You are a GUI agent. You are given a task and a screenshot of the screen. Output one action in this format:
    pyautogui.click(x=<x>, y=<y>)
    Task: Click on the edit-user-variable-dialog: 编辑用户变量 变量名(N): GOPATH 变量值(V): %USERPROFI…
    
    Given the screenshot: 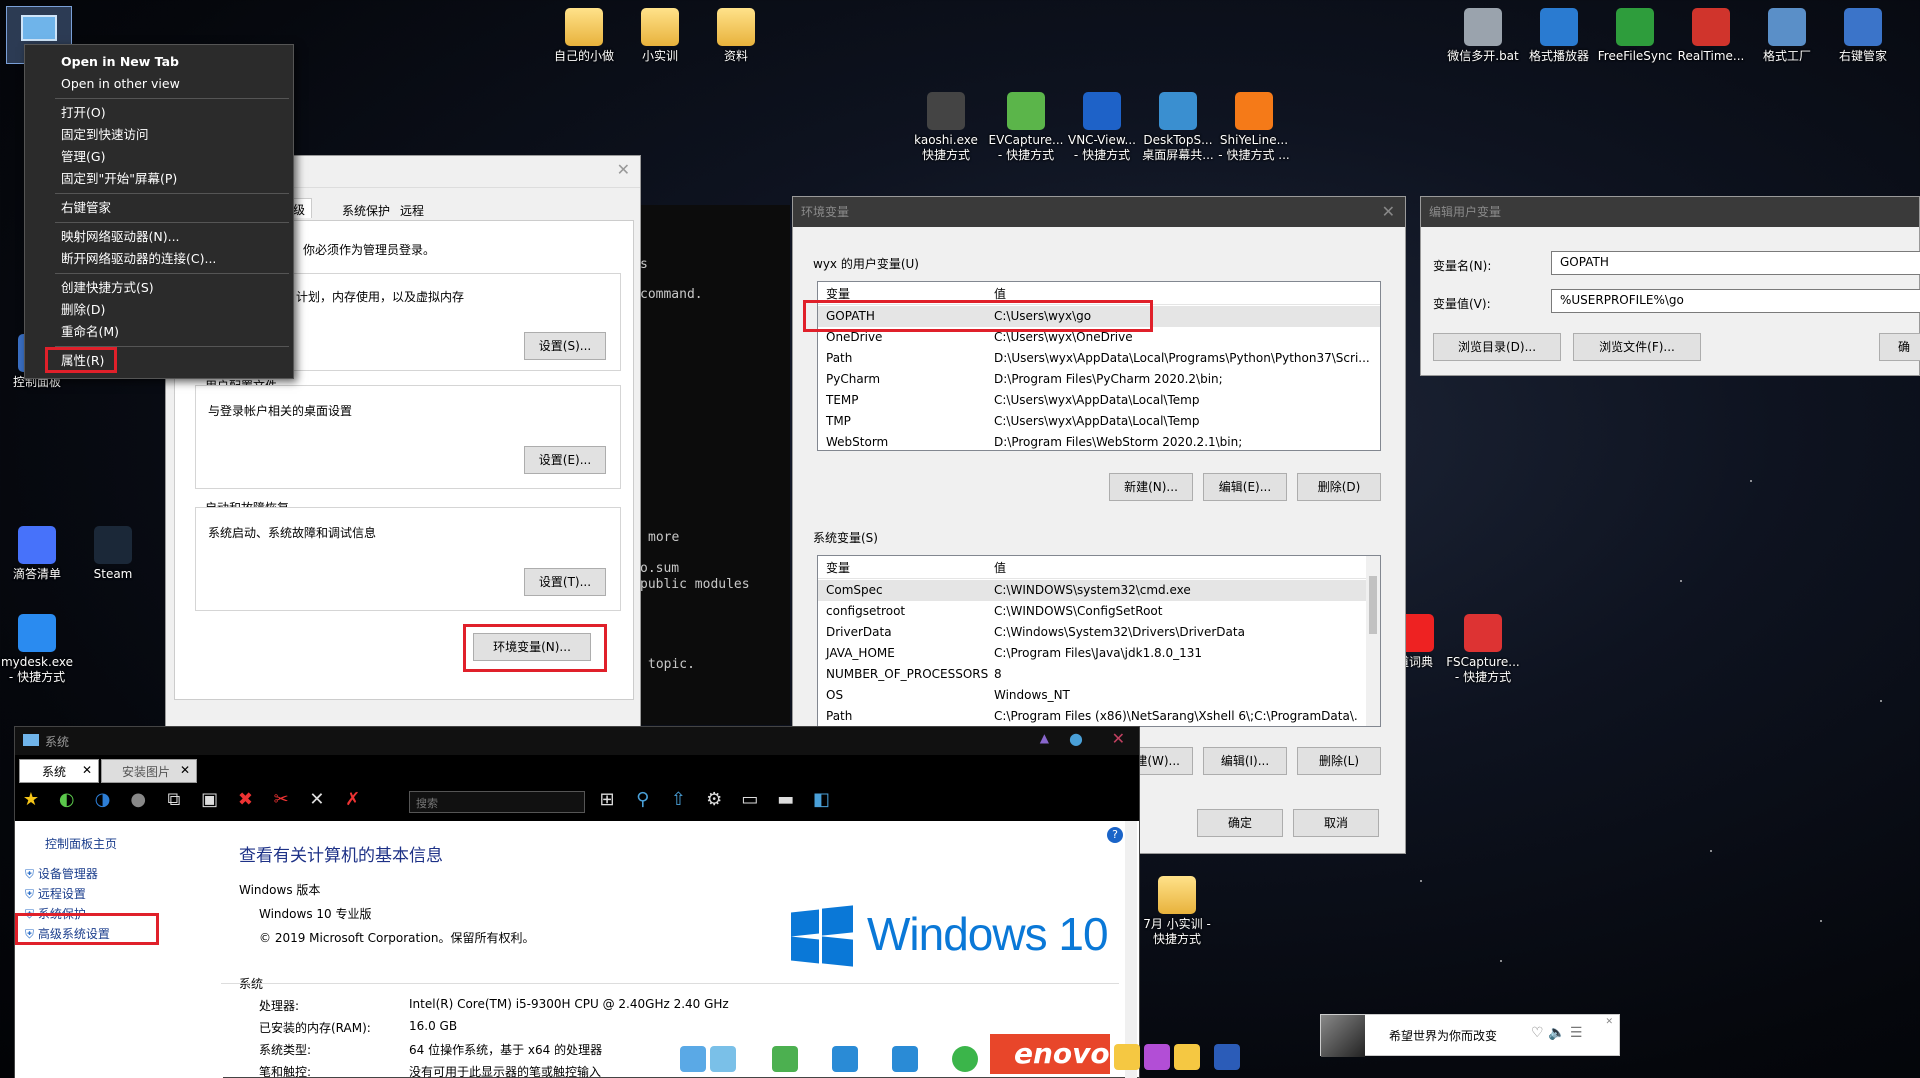 What is the action you would take?
    pyautogui.click(x=1670, y=286)
    